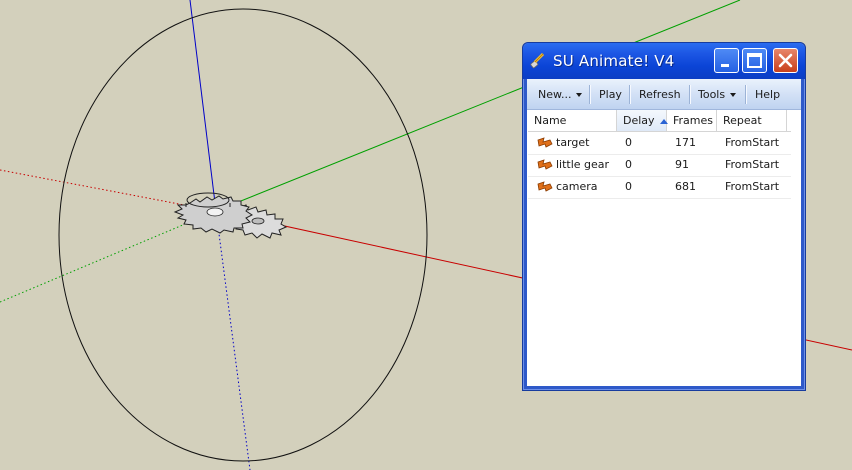  Describe the element at coordinates (213, 213) in the screenshot. I see `target-gear-model` at that location.